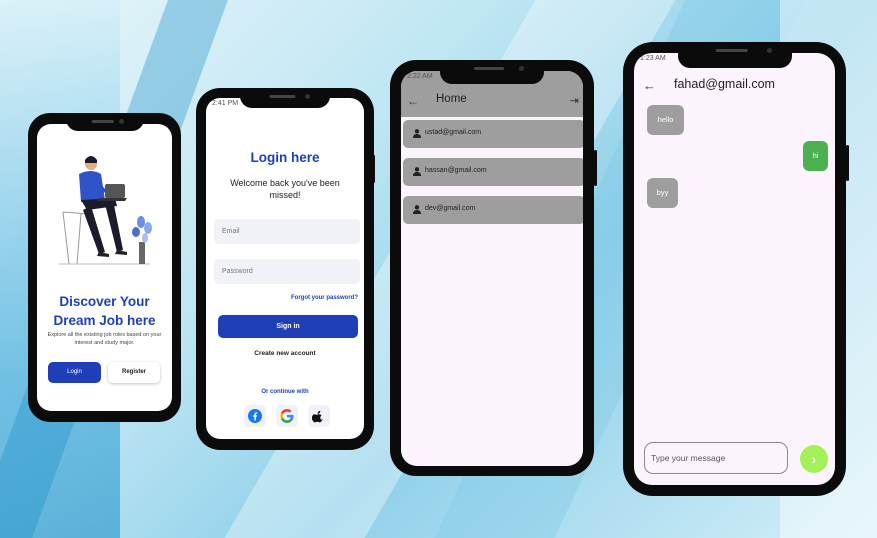 Image resolution: width=877 pixels, height=538 pixels. Describe the element at coordinates (104, 311) in the screenshot. I see `onboarding-title: Discover Your Dream Job here` at that location.